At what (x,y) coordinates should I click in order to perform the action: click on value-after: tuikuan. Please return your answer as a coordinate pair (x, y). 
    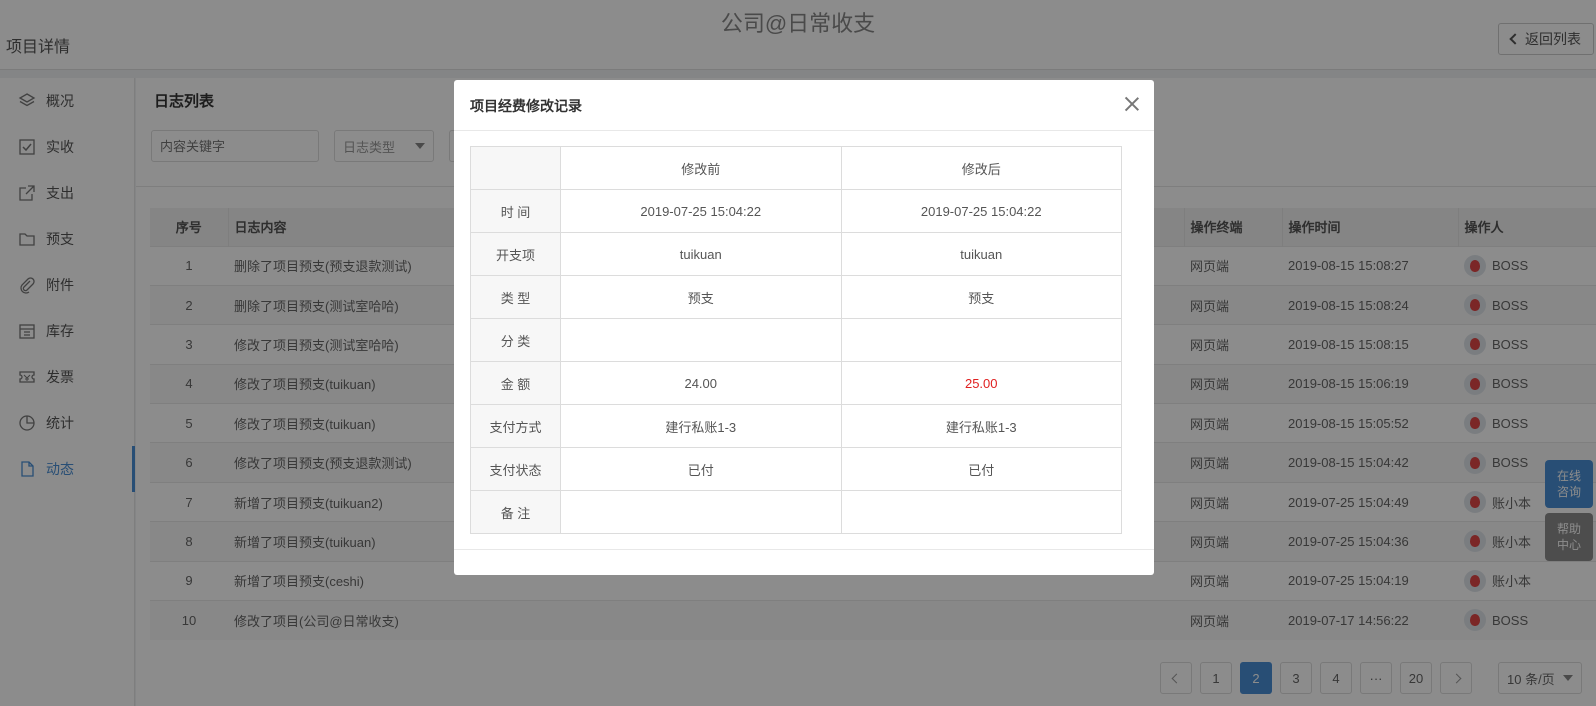
    Looking at the image, I should click on (981, 254).